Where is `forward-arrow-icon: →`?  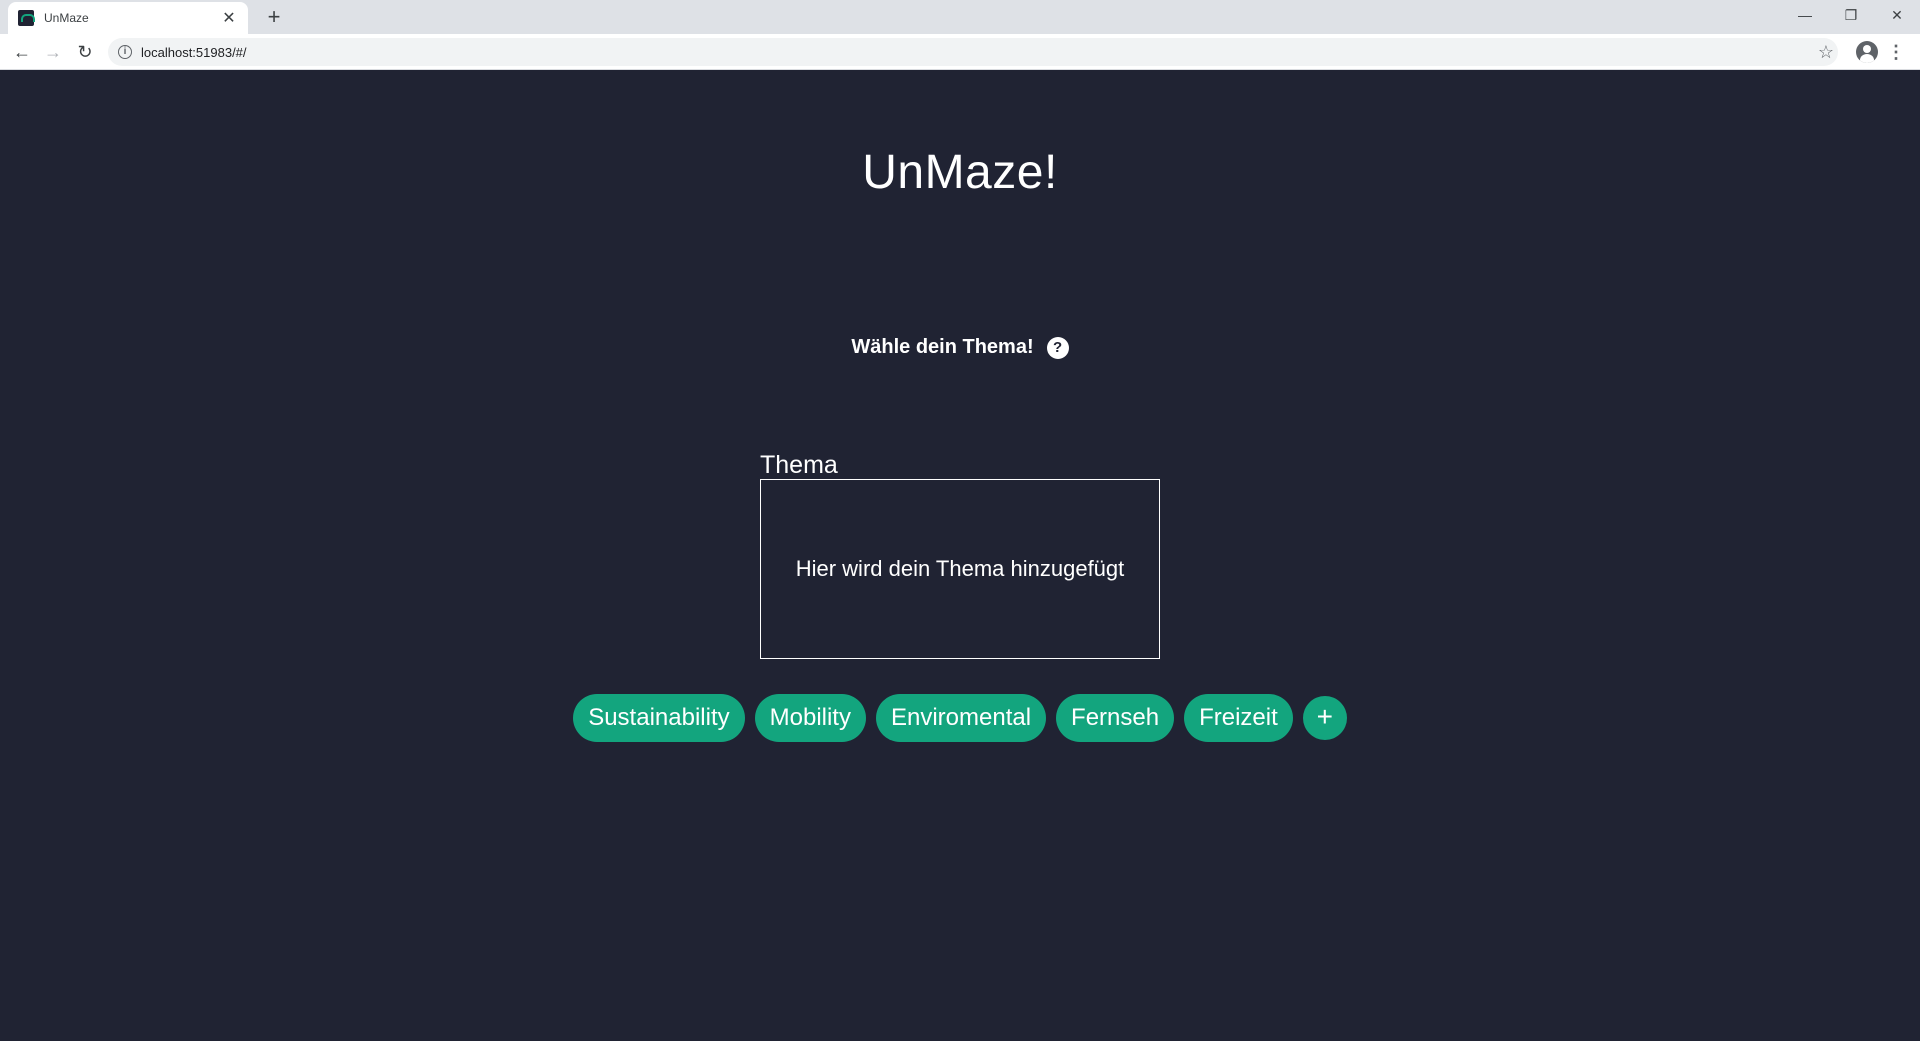
forward-arrow-icon: → is located at coordinates (53, 52).